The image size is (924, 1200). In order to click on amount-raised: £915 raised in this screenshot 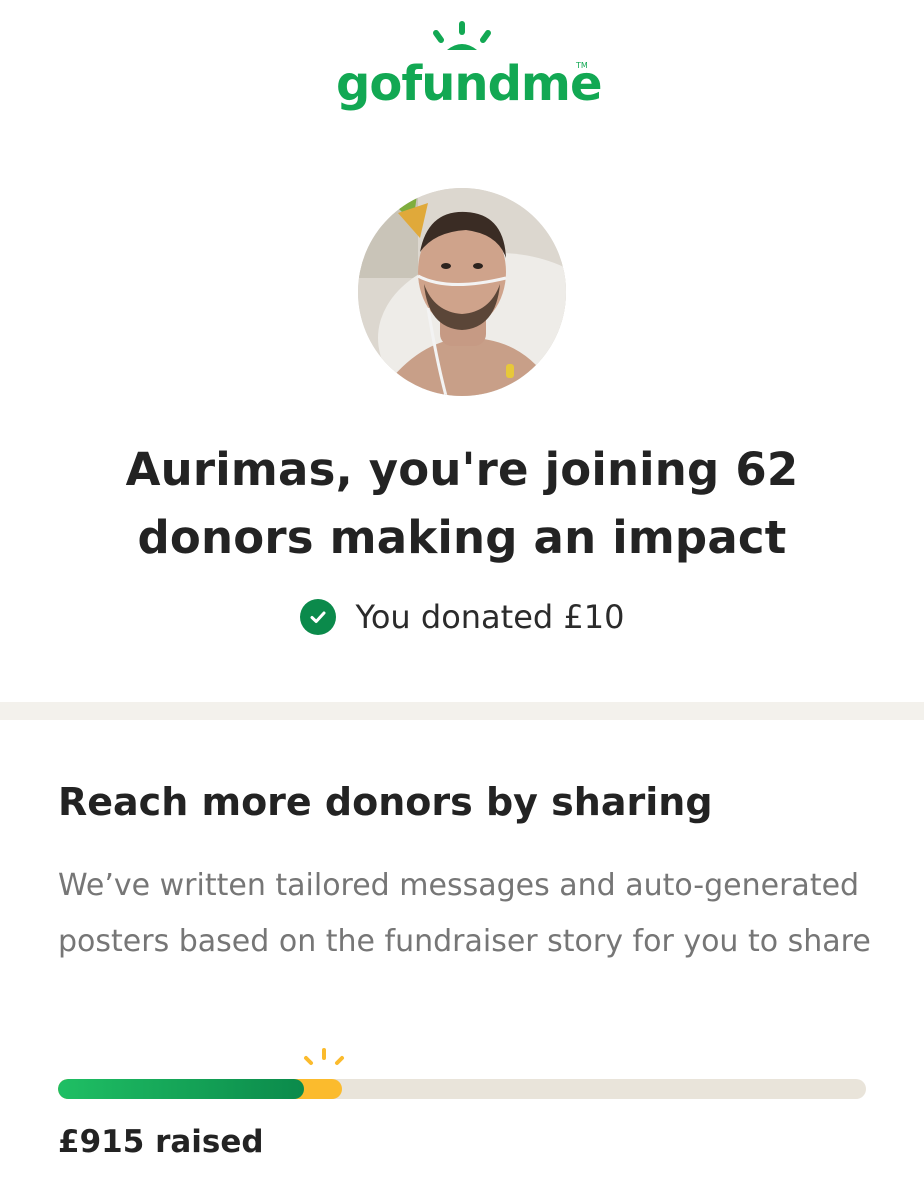, I will do `click(161, 1142)`.